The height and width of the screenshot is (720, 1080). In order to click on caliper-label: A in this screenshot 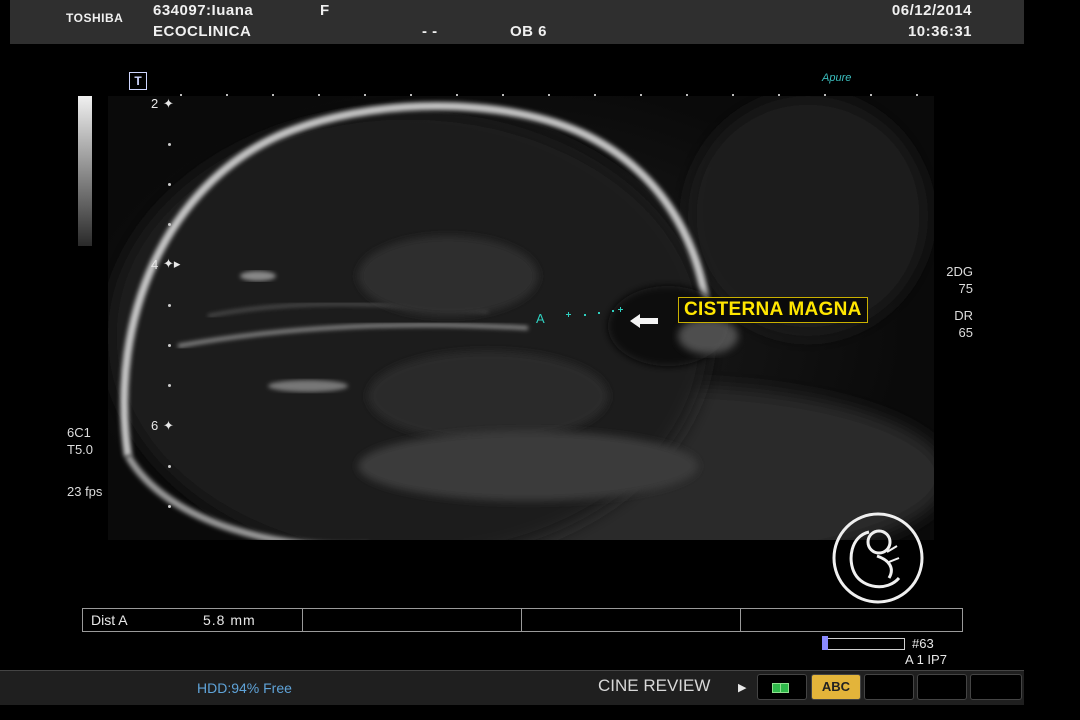, I will do `click(540, 318)`.